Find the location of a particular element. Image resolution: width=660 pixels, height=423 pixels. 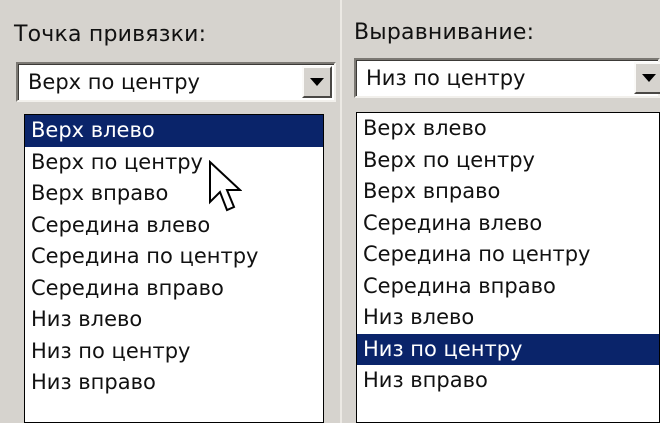

anchor-point-dropdown-button is located at coordinates (317, 82).